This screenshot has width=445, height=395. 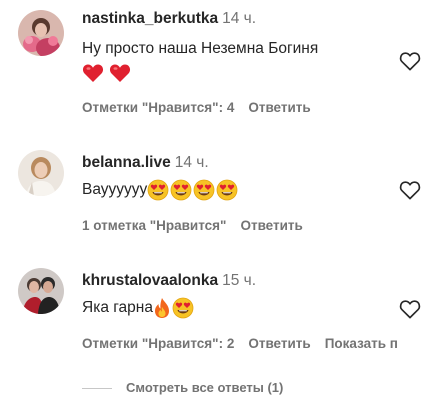 I want to click on comment-text-row: Яка гарна, so click(x=138, y=307).